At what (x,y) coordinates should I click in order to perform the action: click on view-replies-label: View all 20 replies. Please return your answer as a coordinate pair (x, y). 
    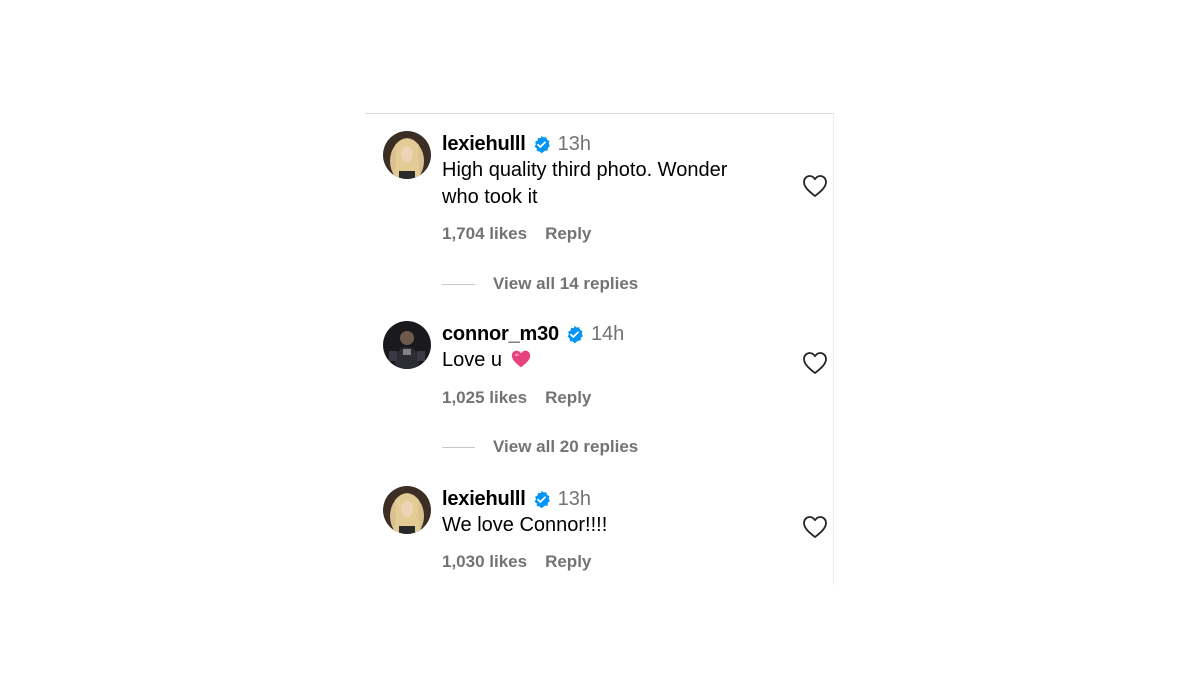
    Looking at the image, I should click on (566, 446).